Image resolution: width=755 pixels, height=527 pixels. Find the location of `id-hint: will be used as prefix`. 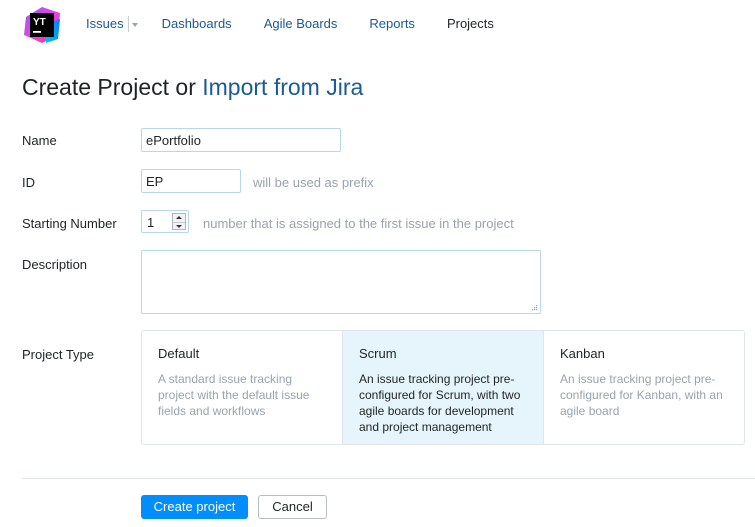

id-hint: will be used as prefix is located at coordinates (313, 182).